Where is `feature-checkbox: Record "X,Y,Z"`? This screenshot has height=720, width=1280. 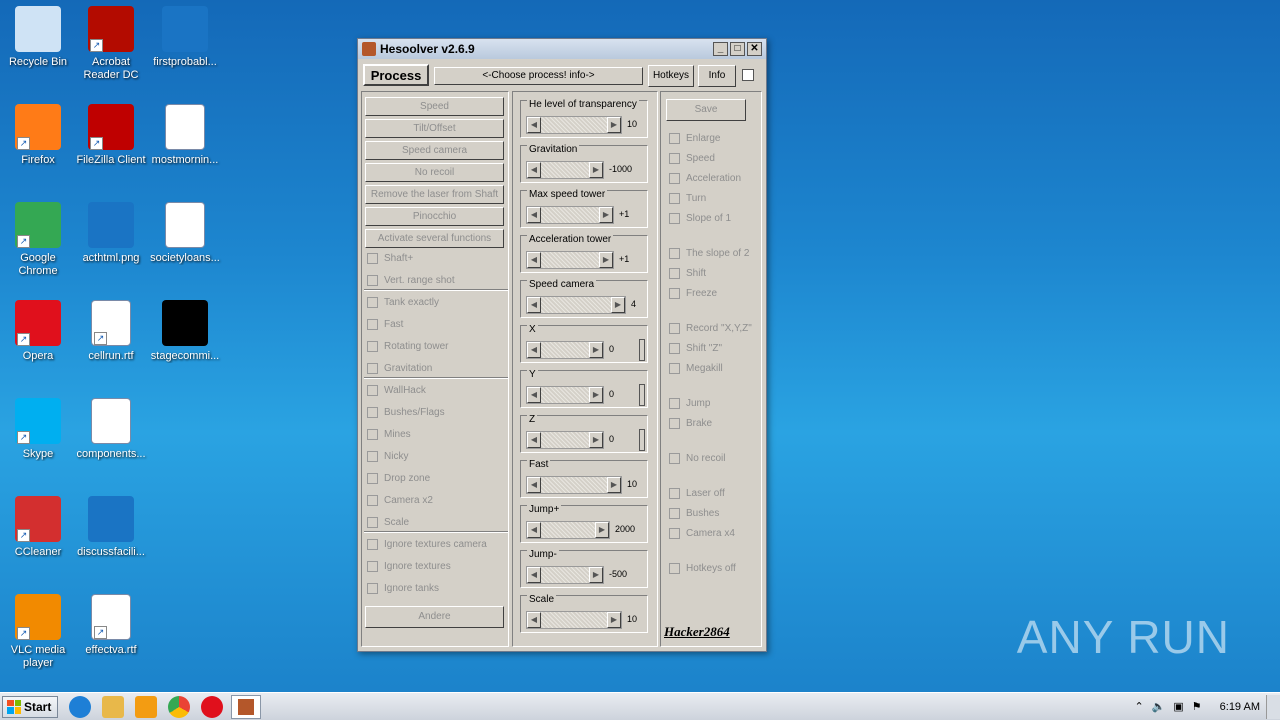 feature-checkbox: Record "X,Y,Z" is located at coordinates (710, 328).